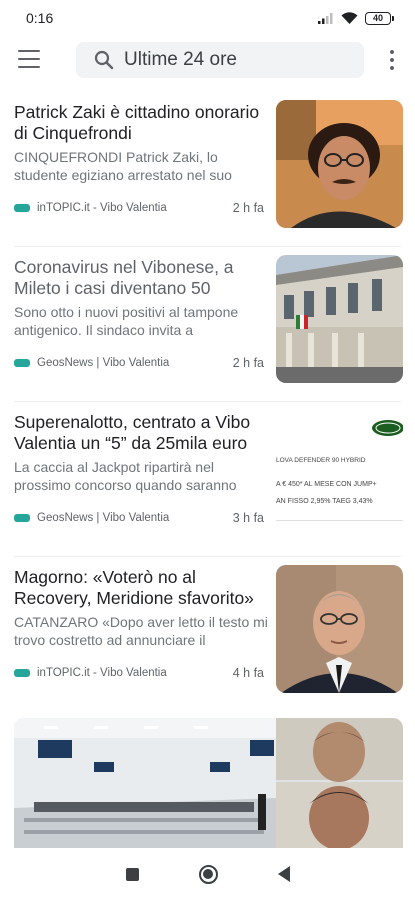  I want to click on status-bar: 0:16 40, so click(207, 18).